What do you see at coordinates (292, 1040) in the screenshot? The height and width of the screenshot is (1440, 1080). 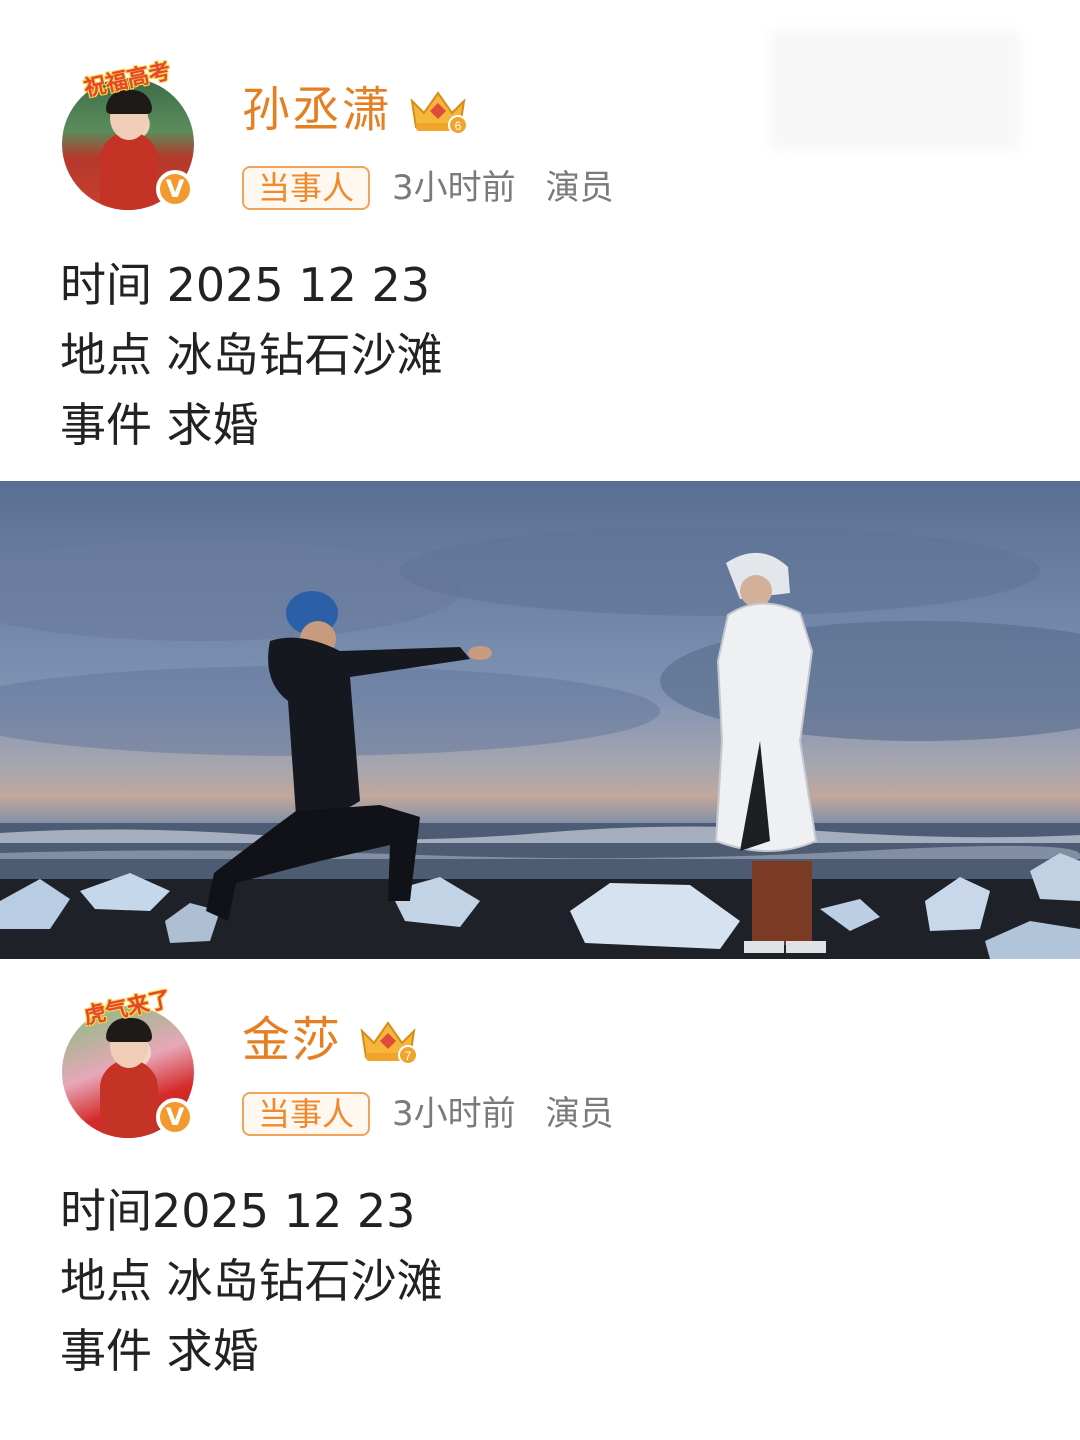 I see `user-name: 金莎` at bounding box center [292, 1040].